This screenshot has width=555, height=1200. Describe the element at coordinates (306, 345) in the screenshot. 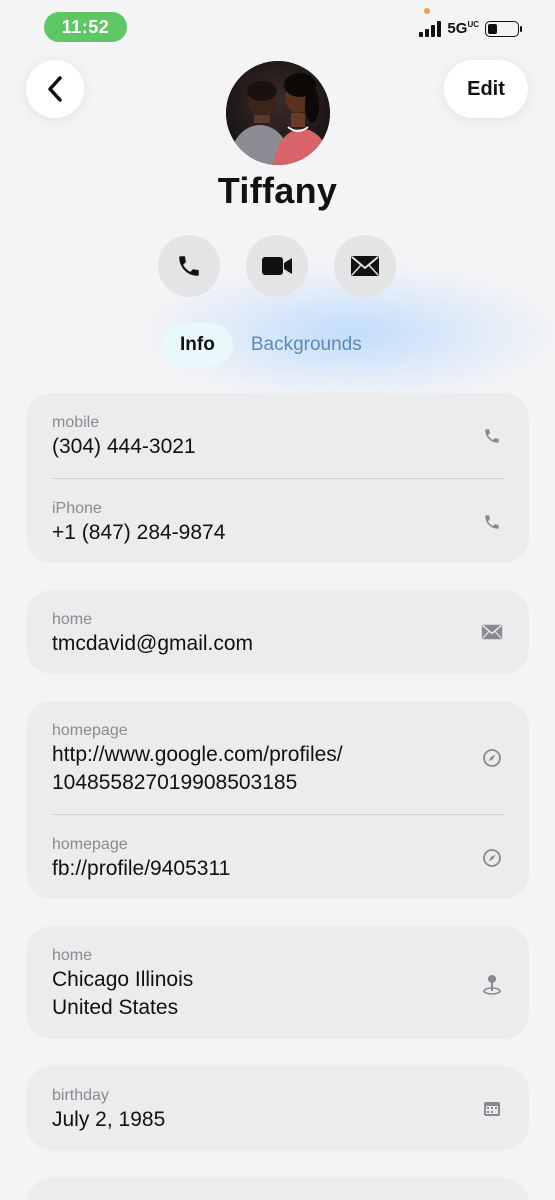

I see `tab-backgrounds: Backgrounds` at that location.